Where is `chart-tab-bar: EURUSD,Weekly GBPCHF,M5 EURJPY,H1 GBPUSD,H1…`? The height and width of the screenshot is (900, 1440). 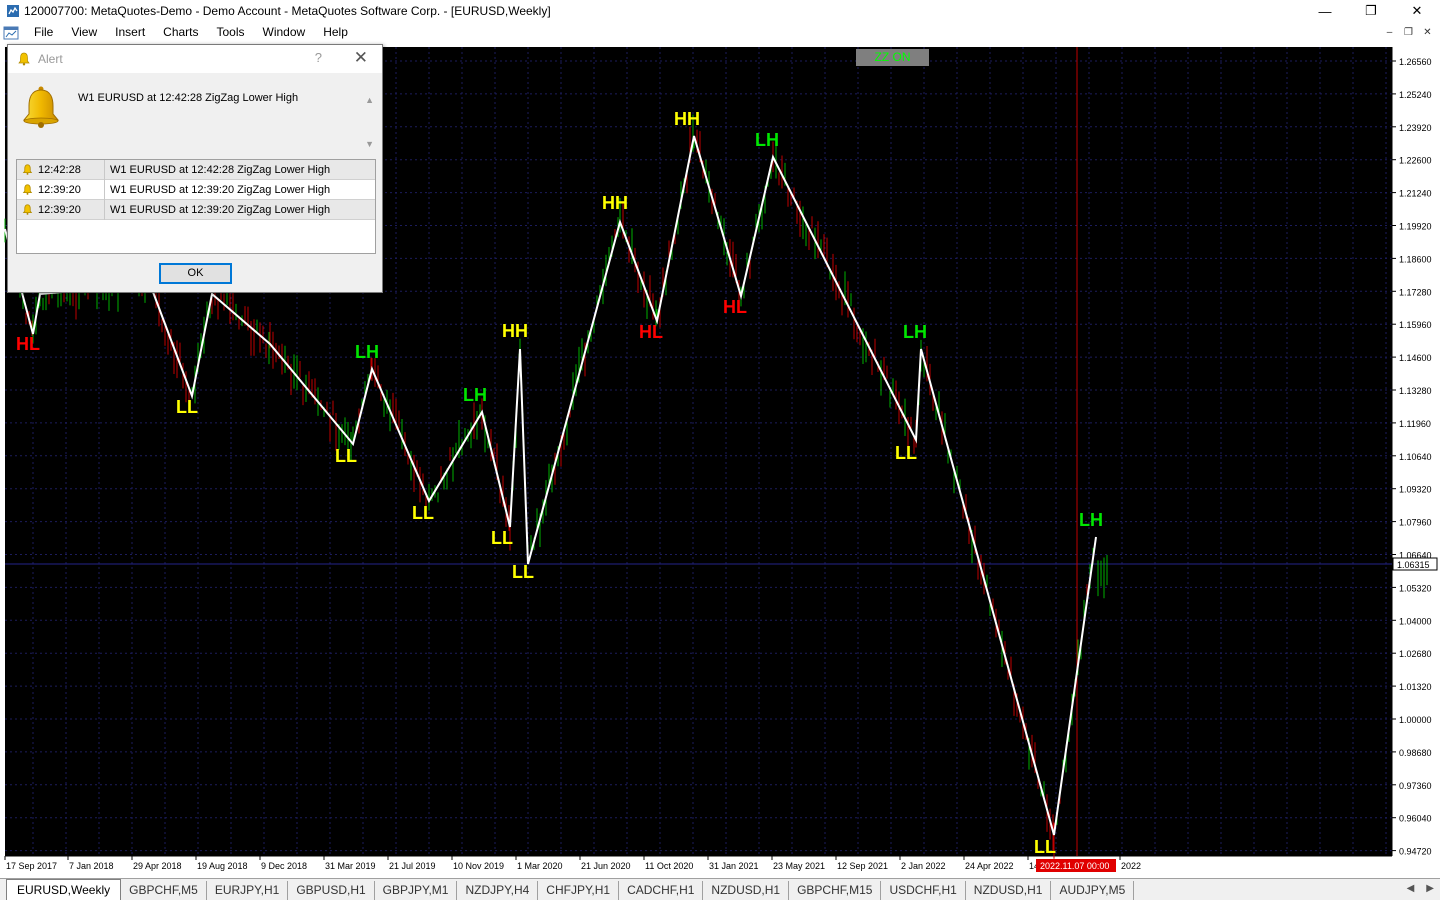
chart-tab-bar: EURUSD,Weekly GBPCHF,M5 EURJPY,H1 GBPUSD,H1… is located at coordinates (720, 889).